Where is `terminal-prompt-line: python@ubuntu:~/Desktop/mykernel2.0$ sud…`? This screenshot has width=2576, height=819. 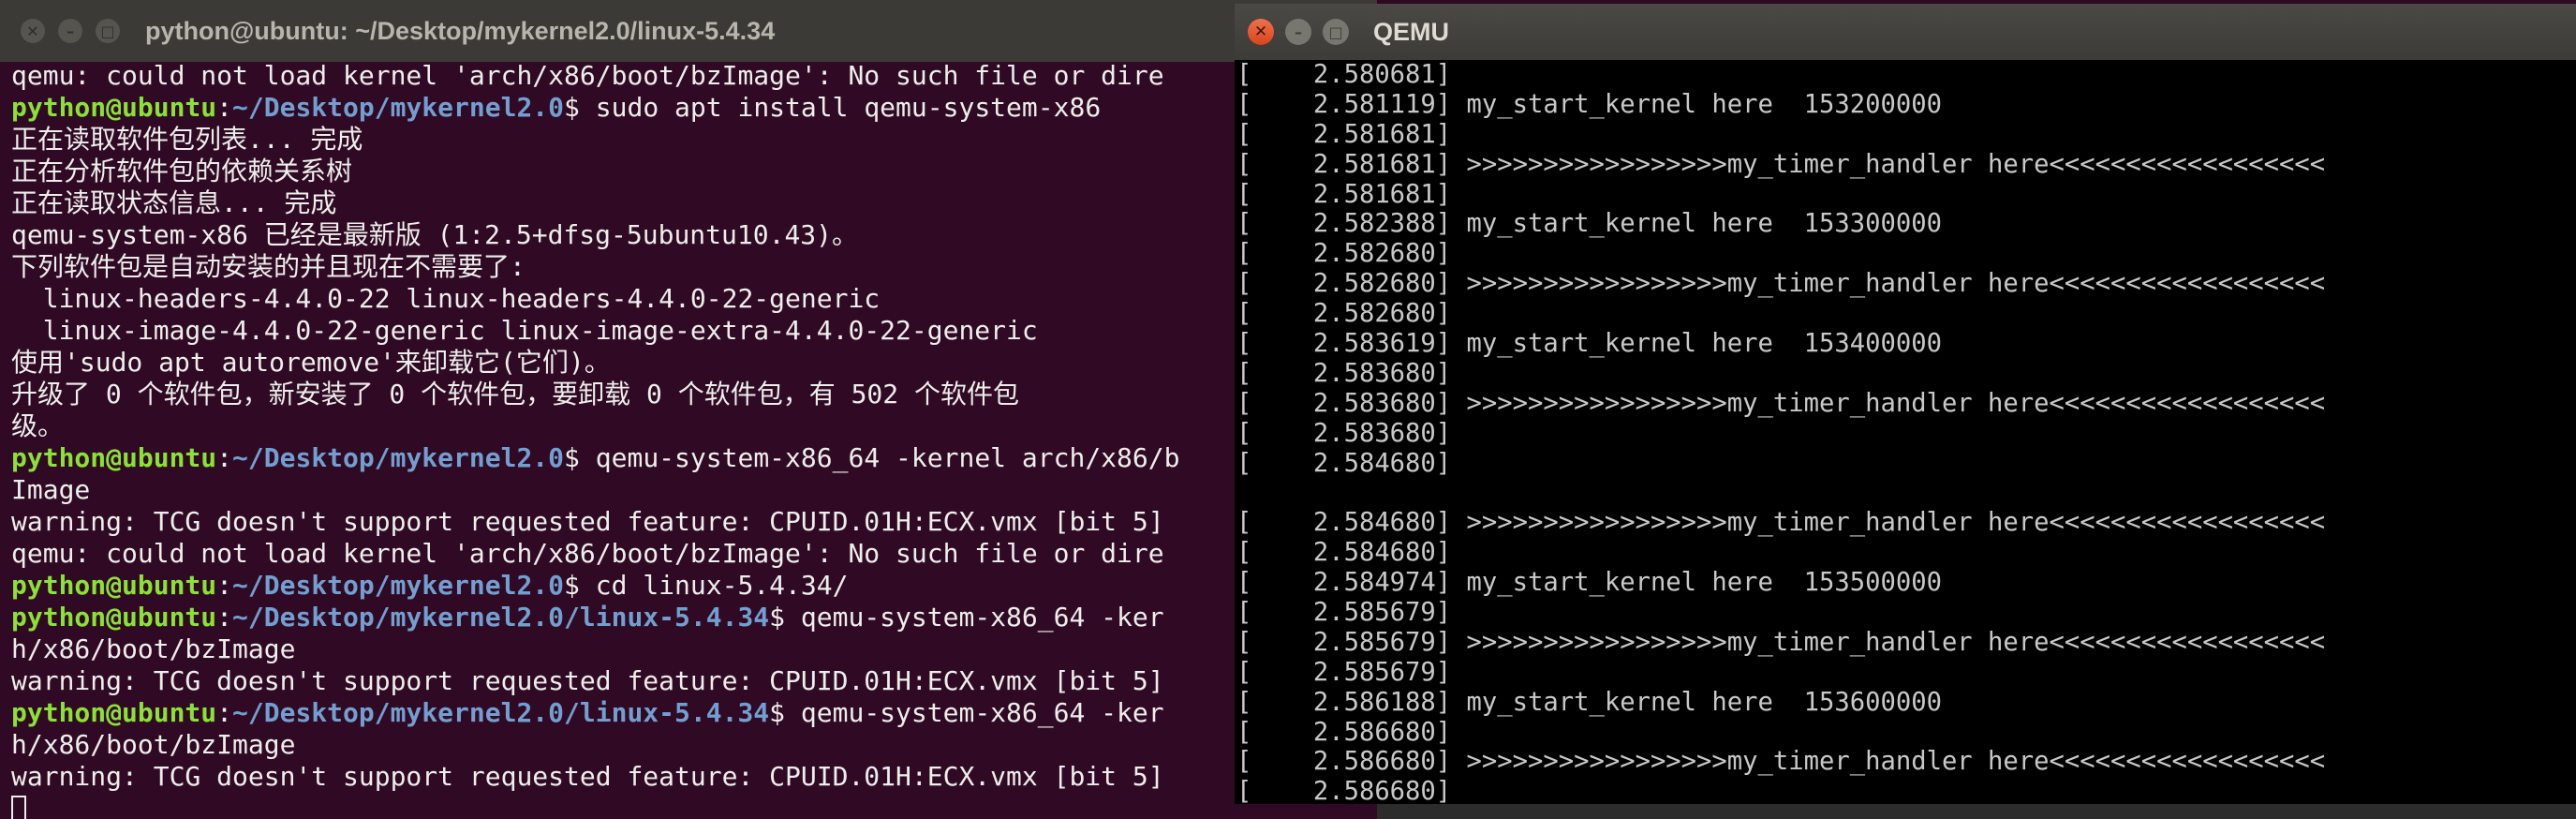 terminal-prompt-line: python@ubuntu:~/Desktop/mykernel2.0$ sud… is located at coordinates (694, 108).